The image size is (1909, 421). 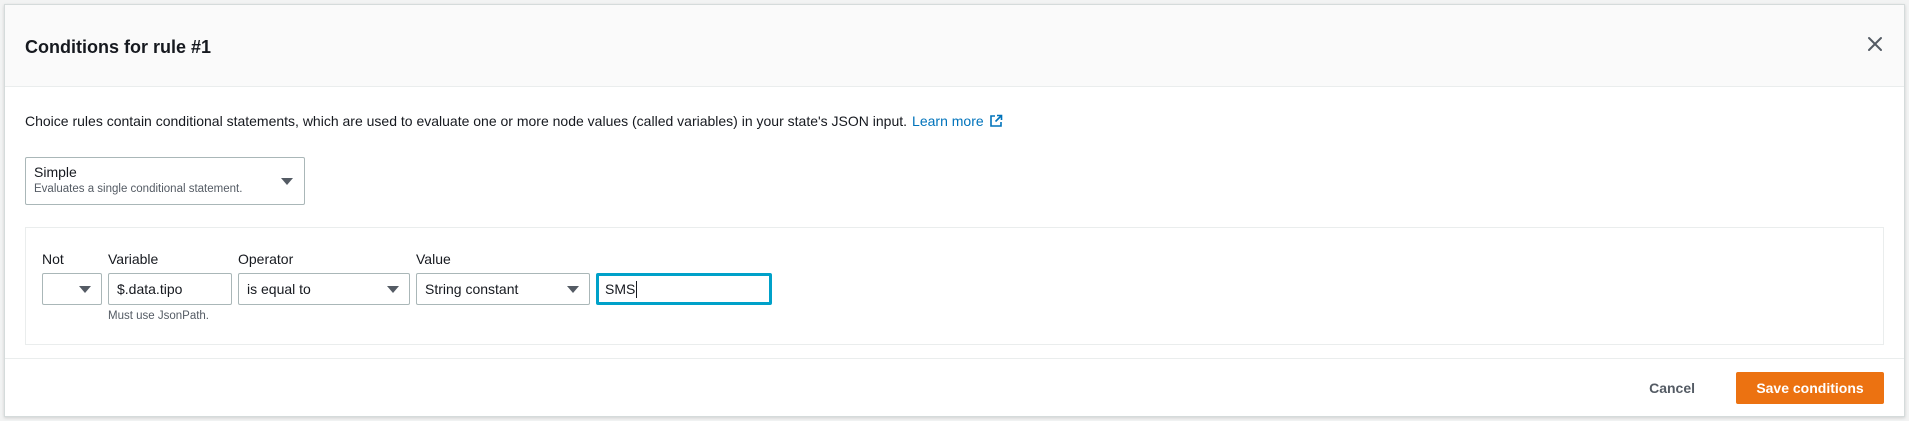 What do you see at coordinates (637, 289) in the screenshot?
I see `text-cursor` at bounding box center [637, 289].